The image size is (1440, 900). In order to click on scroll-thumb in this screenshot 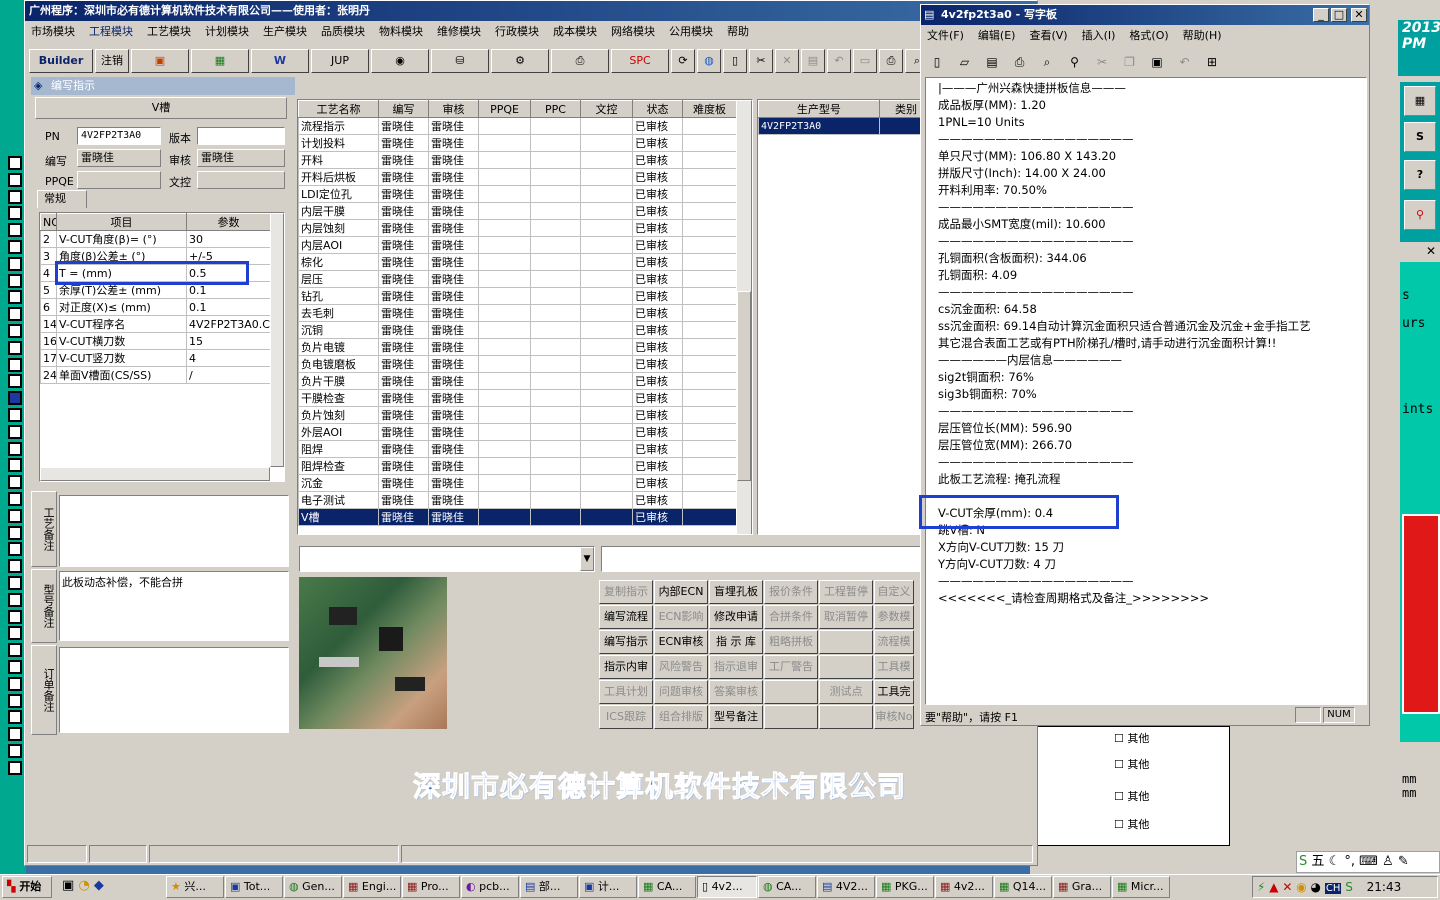, I will do `click(744, 386)`.